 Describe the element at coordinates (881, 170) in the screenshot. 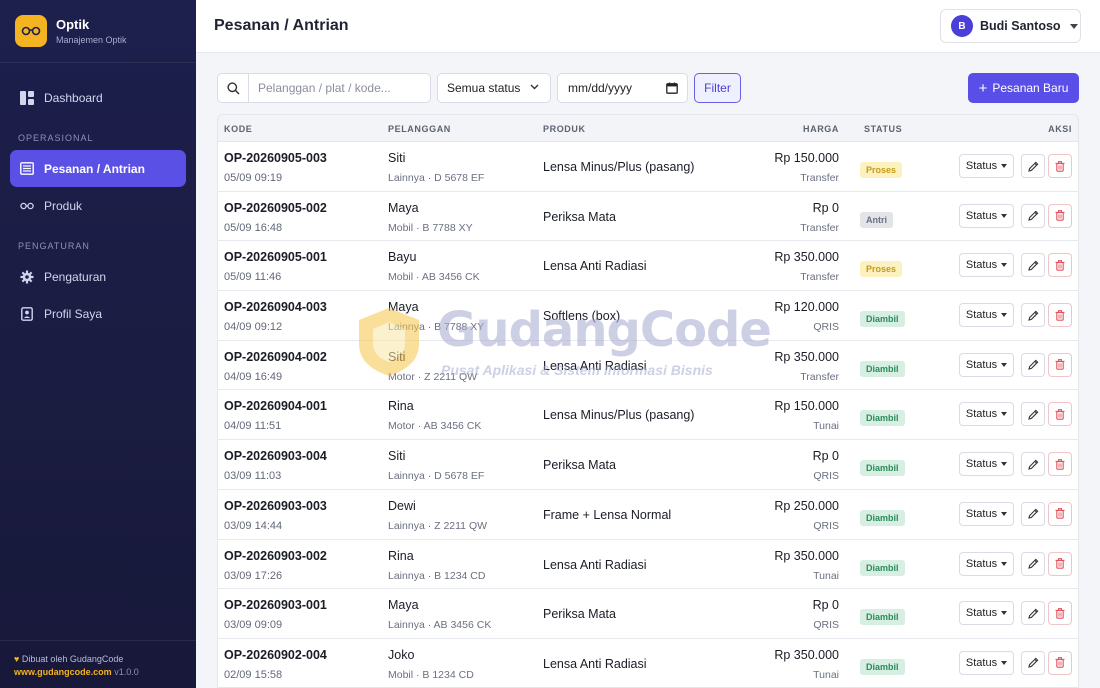

I see `status-badge: Proses` at that location.